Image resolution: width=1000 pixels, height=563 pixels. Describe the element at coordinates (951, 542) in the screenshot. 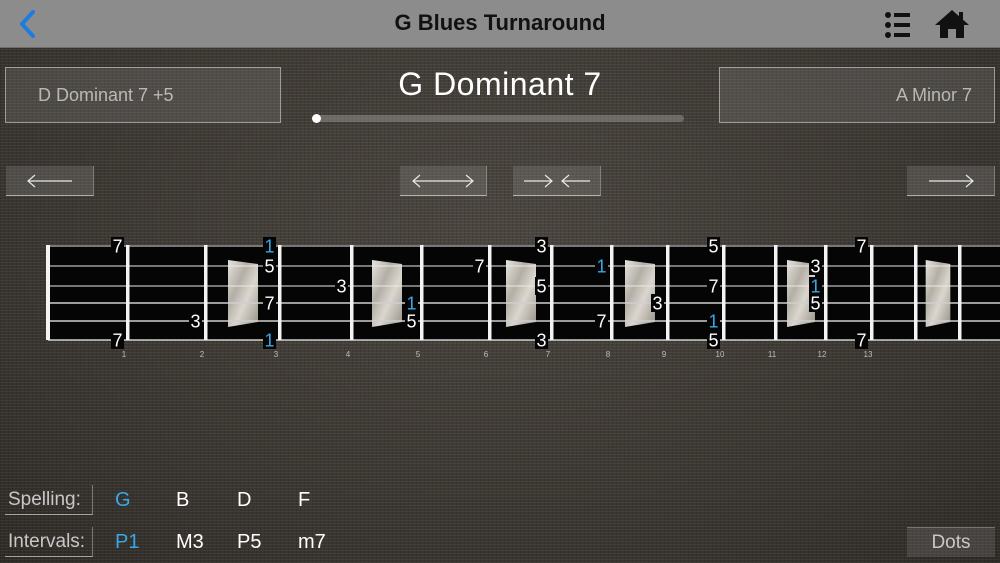

I see `dots-toggle-button: Dots` at that location.